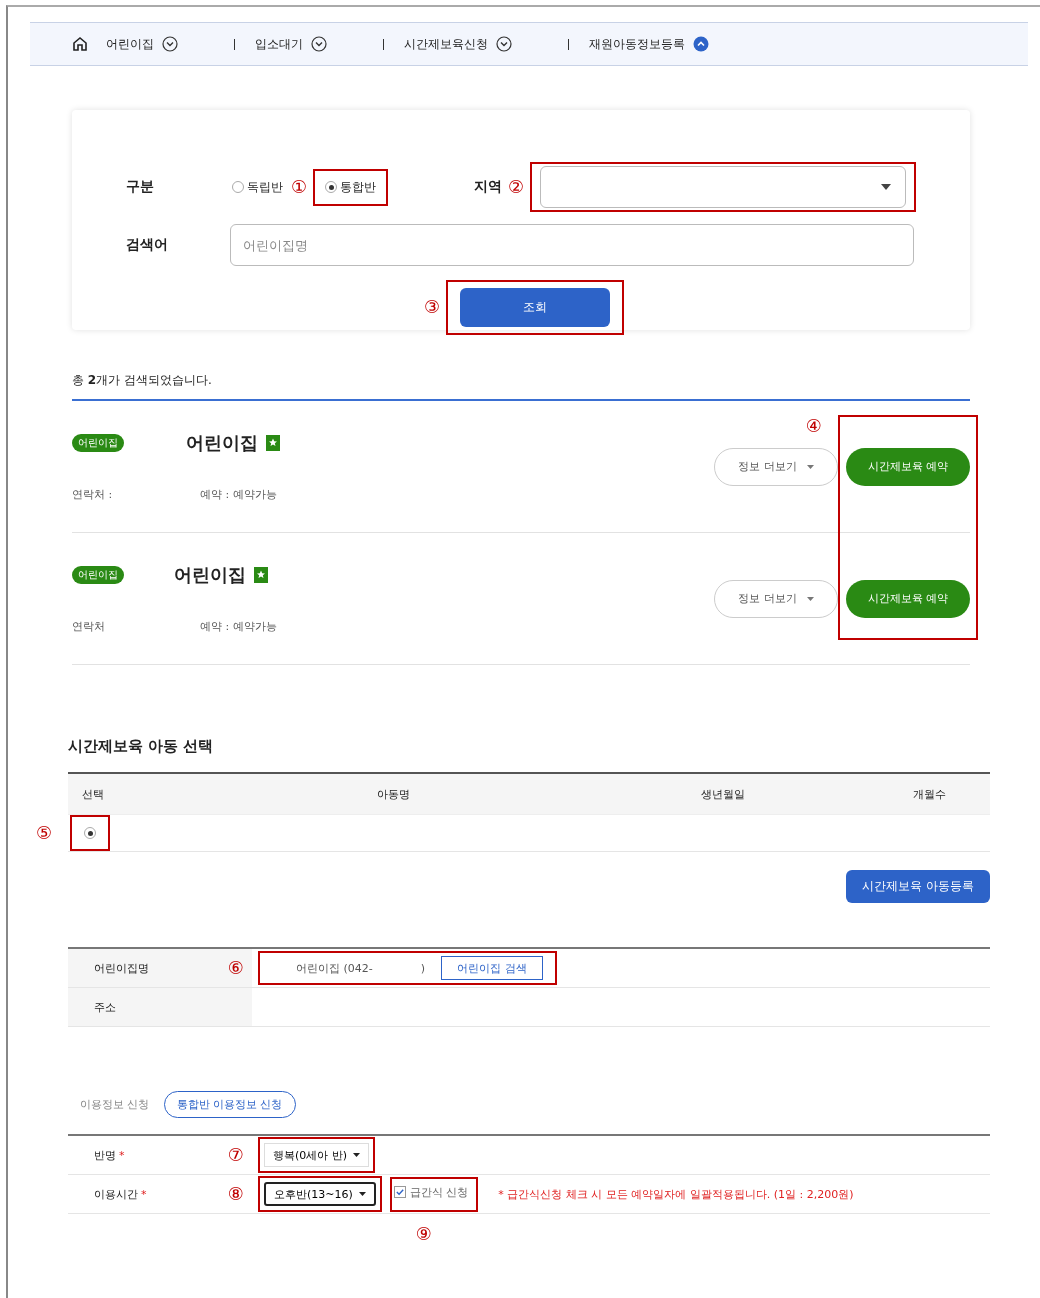  I want to click on dropdown-caret-icon, so click(886, 187).